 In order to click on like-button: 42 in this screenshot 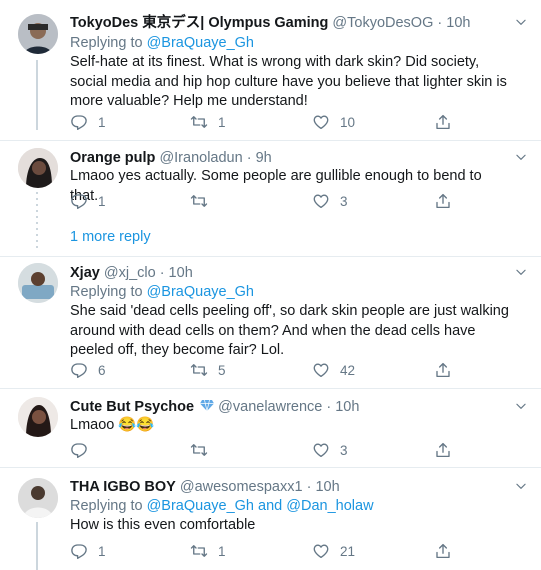, I will do `click(333, 370)`.